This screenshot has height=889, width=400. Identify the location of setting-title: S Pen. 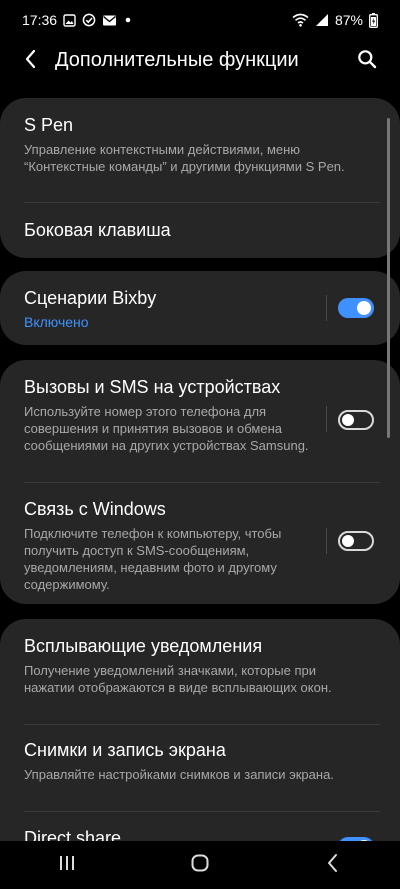
(49, 125).